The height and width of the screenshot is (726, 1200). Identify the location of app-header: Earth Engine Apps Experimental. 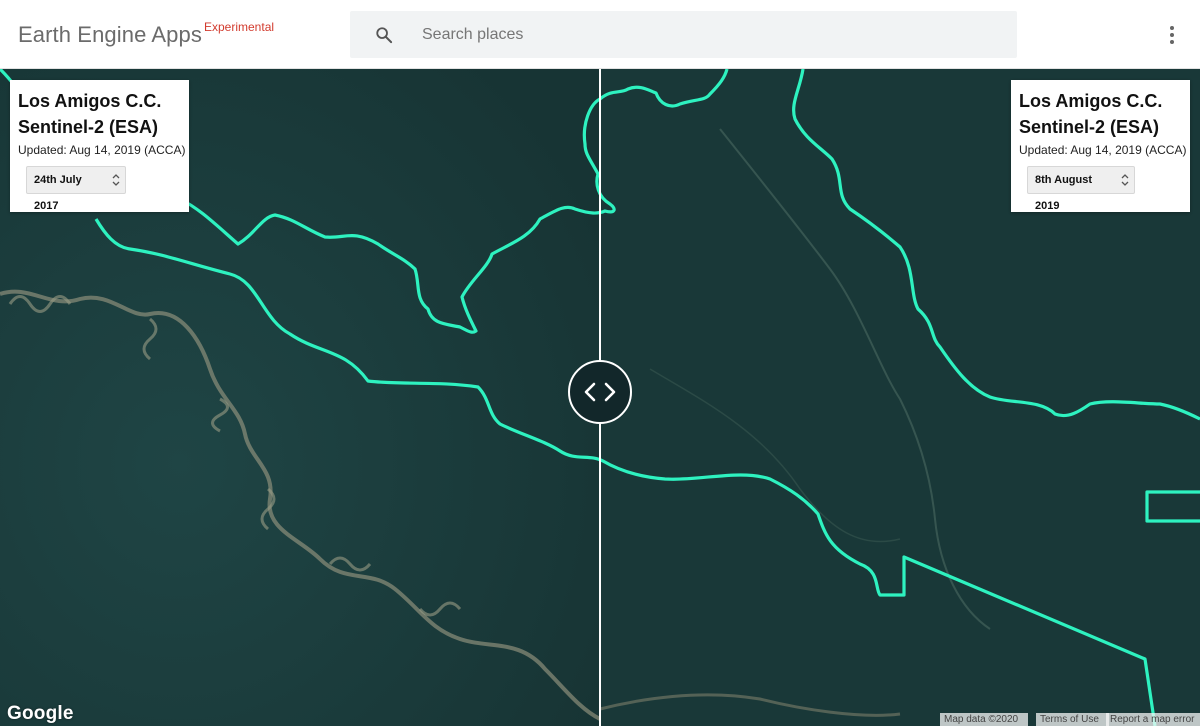
(600, 34).